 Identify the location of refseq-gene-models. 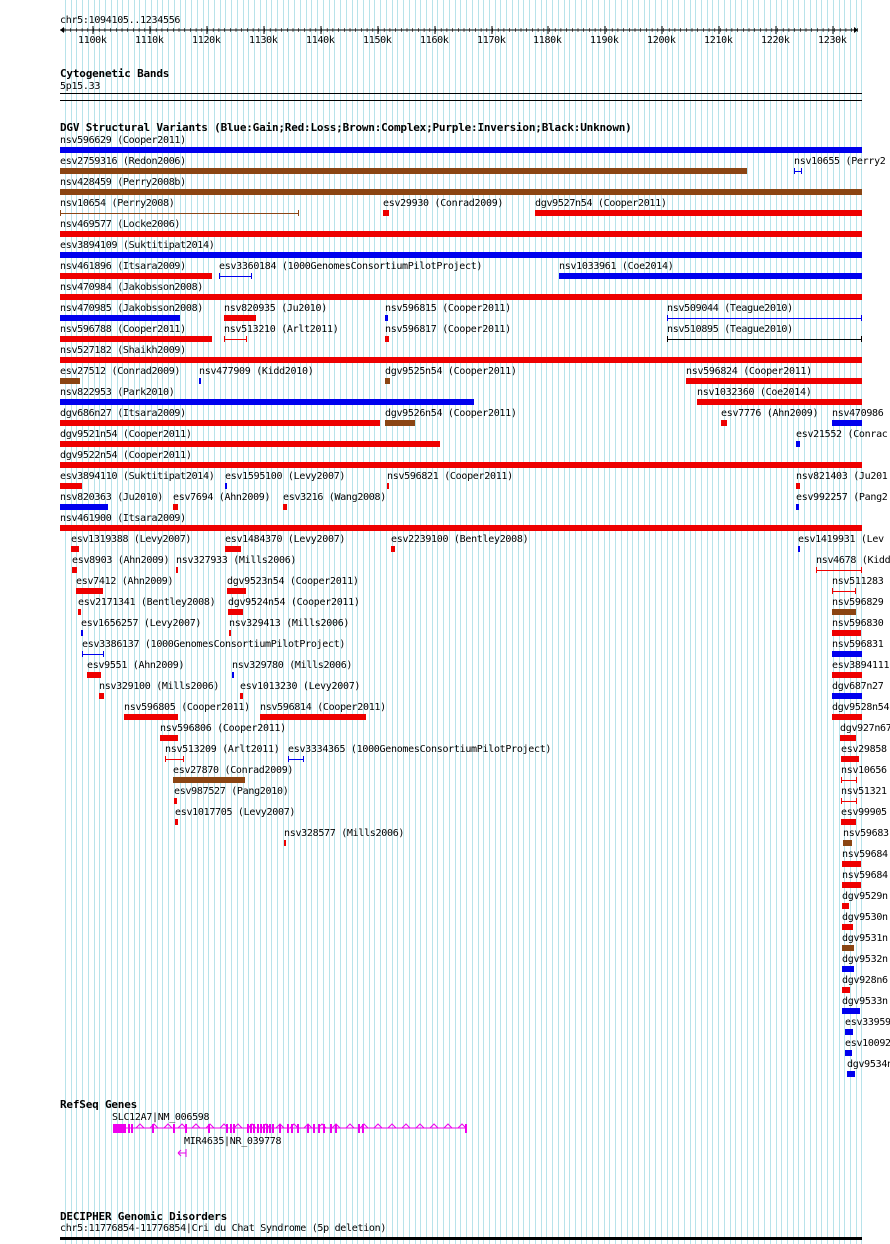
(290, 1140).